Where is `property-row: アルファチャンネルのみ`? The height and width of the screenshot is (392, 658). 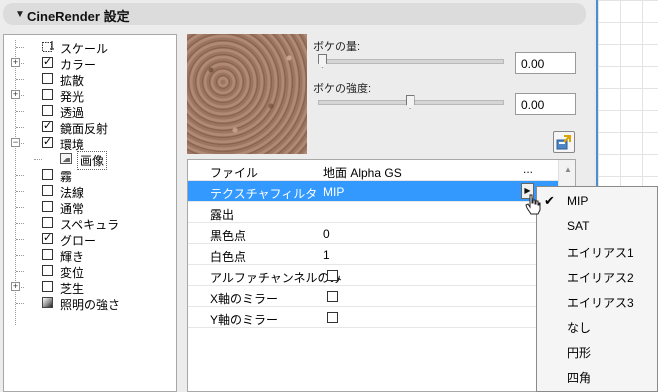 property-row: アルファチャンネルのみ is located at coordinates (381, 275).